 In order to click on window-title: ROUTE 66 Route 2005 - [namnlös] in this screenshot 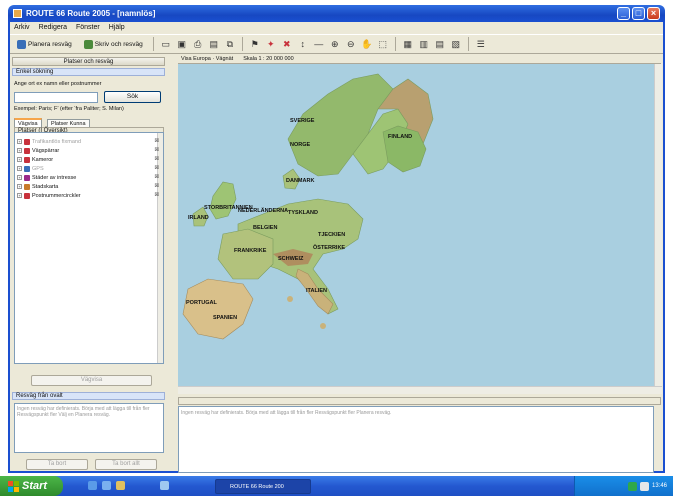, I will do `click(91, 13)`.